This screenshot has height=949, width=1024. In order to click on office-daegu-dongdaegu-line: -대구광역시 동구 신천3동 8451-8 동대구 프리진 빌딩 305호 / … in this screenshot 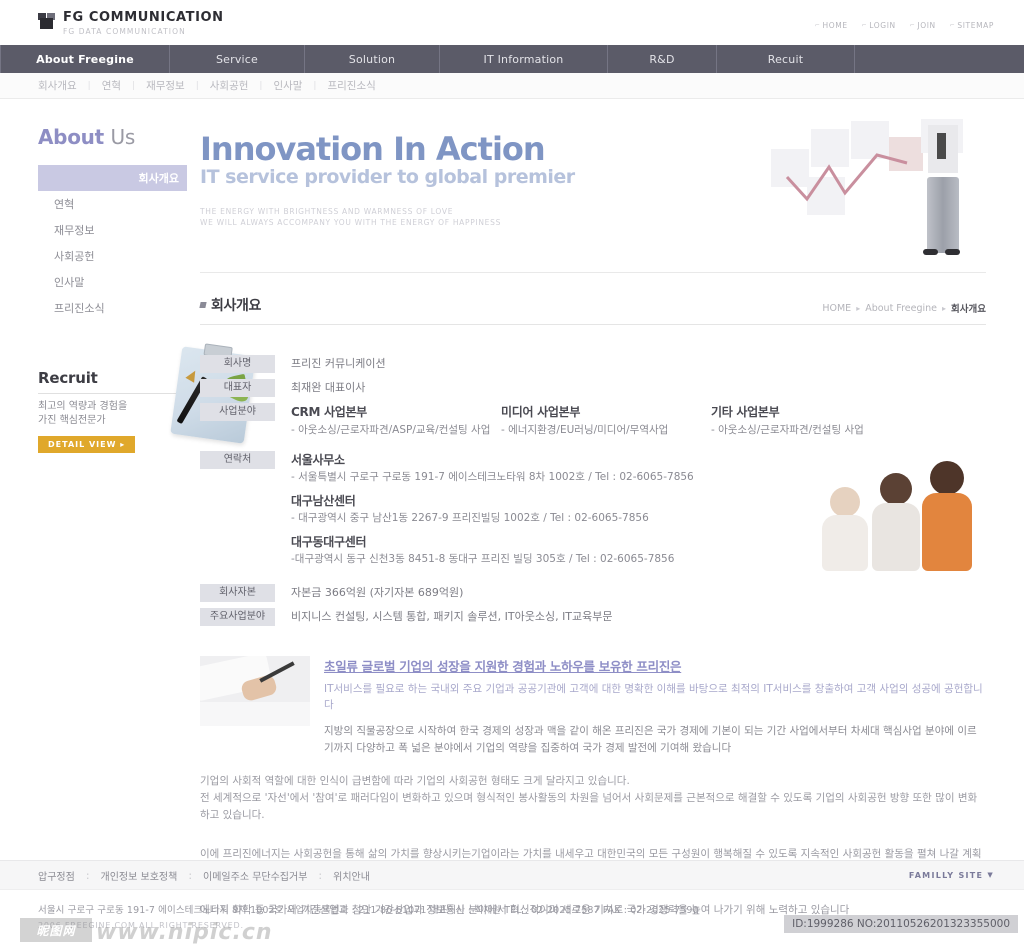, I will do `click(483, 559)`.